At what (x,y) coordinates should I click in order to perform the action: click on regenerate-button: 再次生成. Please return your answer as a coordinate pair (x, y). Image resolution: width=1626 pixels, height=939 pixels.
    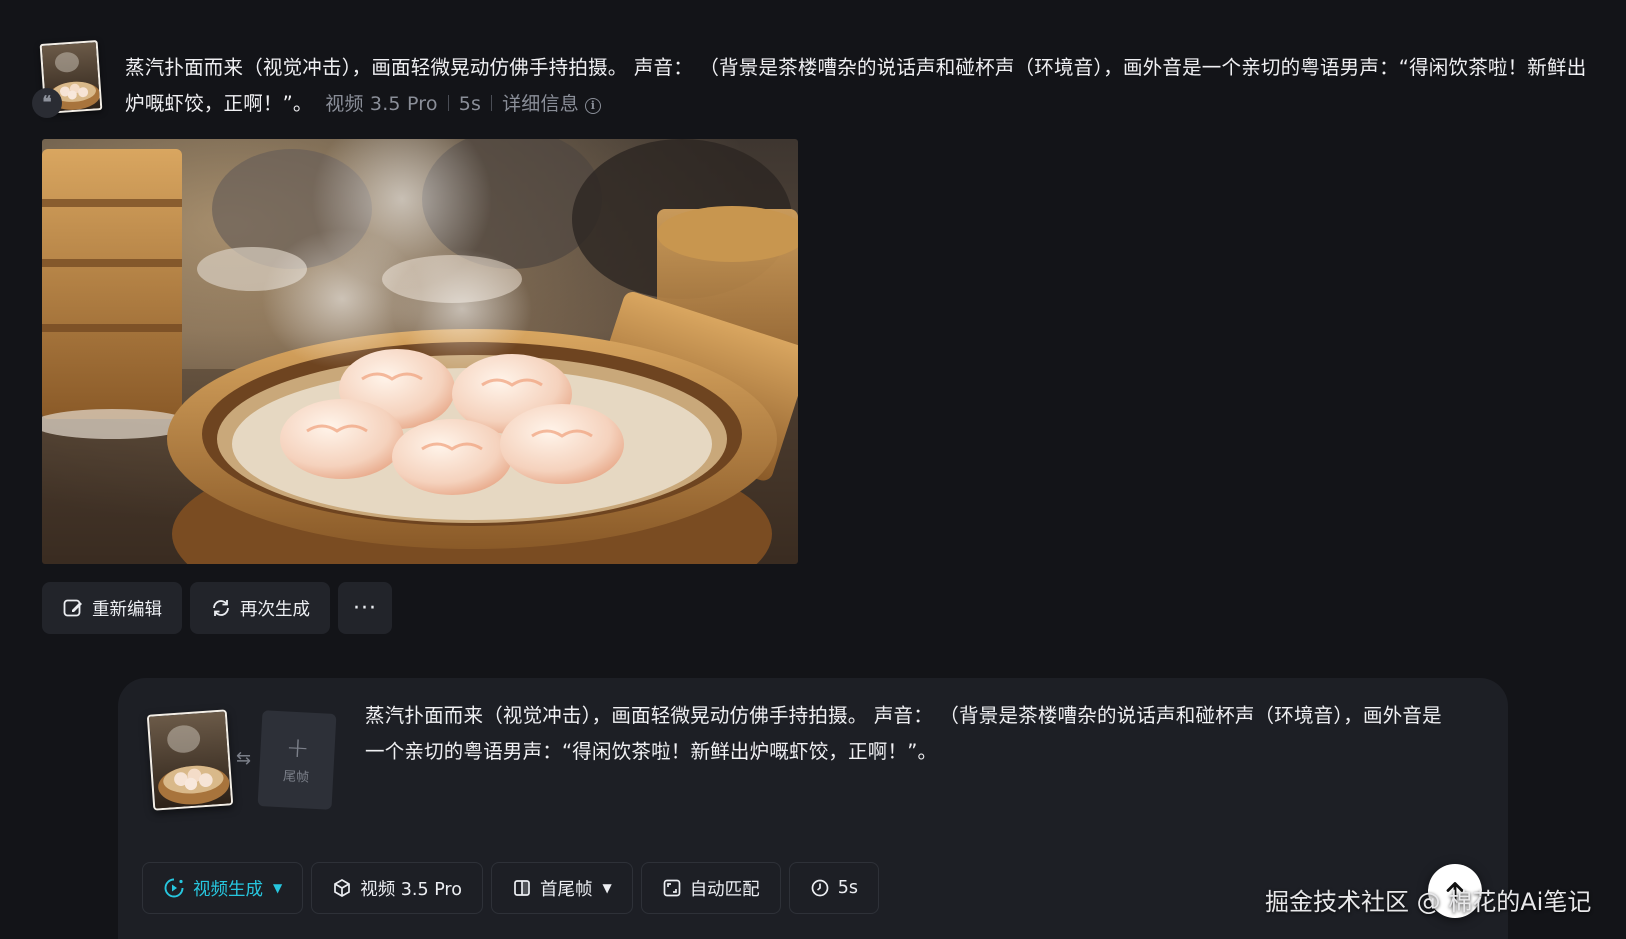
    Looking at the image, I should click on (260, 608).